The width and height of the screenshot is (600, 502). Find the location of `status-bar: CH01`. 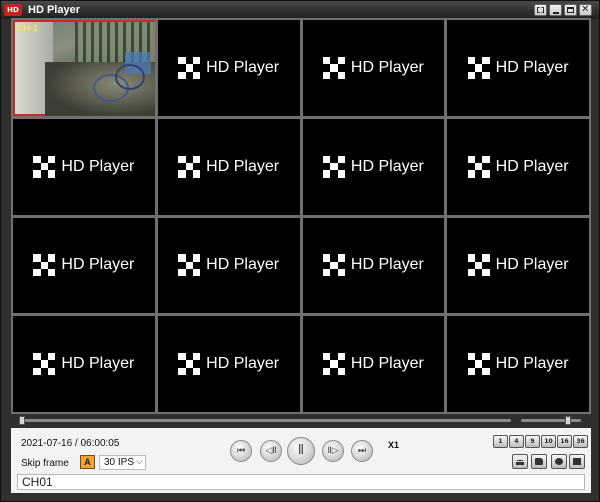

status-bar: CH01 is located at coordinates (301, 482).